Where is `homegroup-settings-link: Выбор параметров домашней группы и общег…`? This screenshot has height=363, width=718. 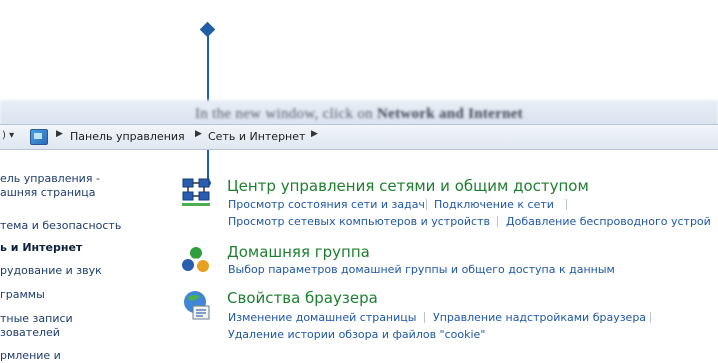
homegroup-settings-link: Выбор параметров домашней группы и общег… is located at coordinates (421, 269).